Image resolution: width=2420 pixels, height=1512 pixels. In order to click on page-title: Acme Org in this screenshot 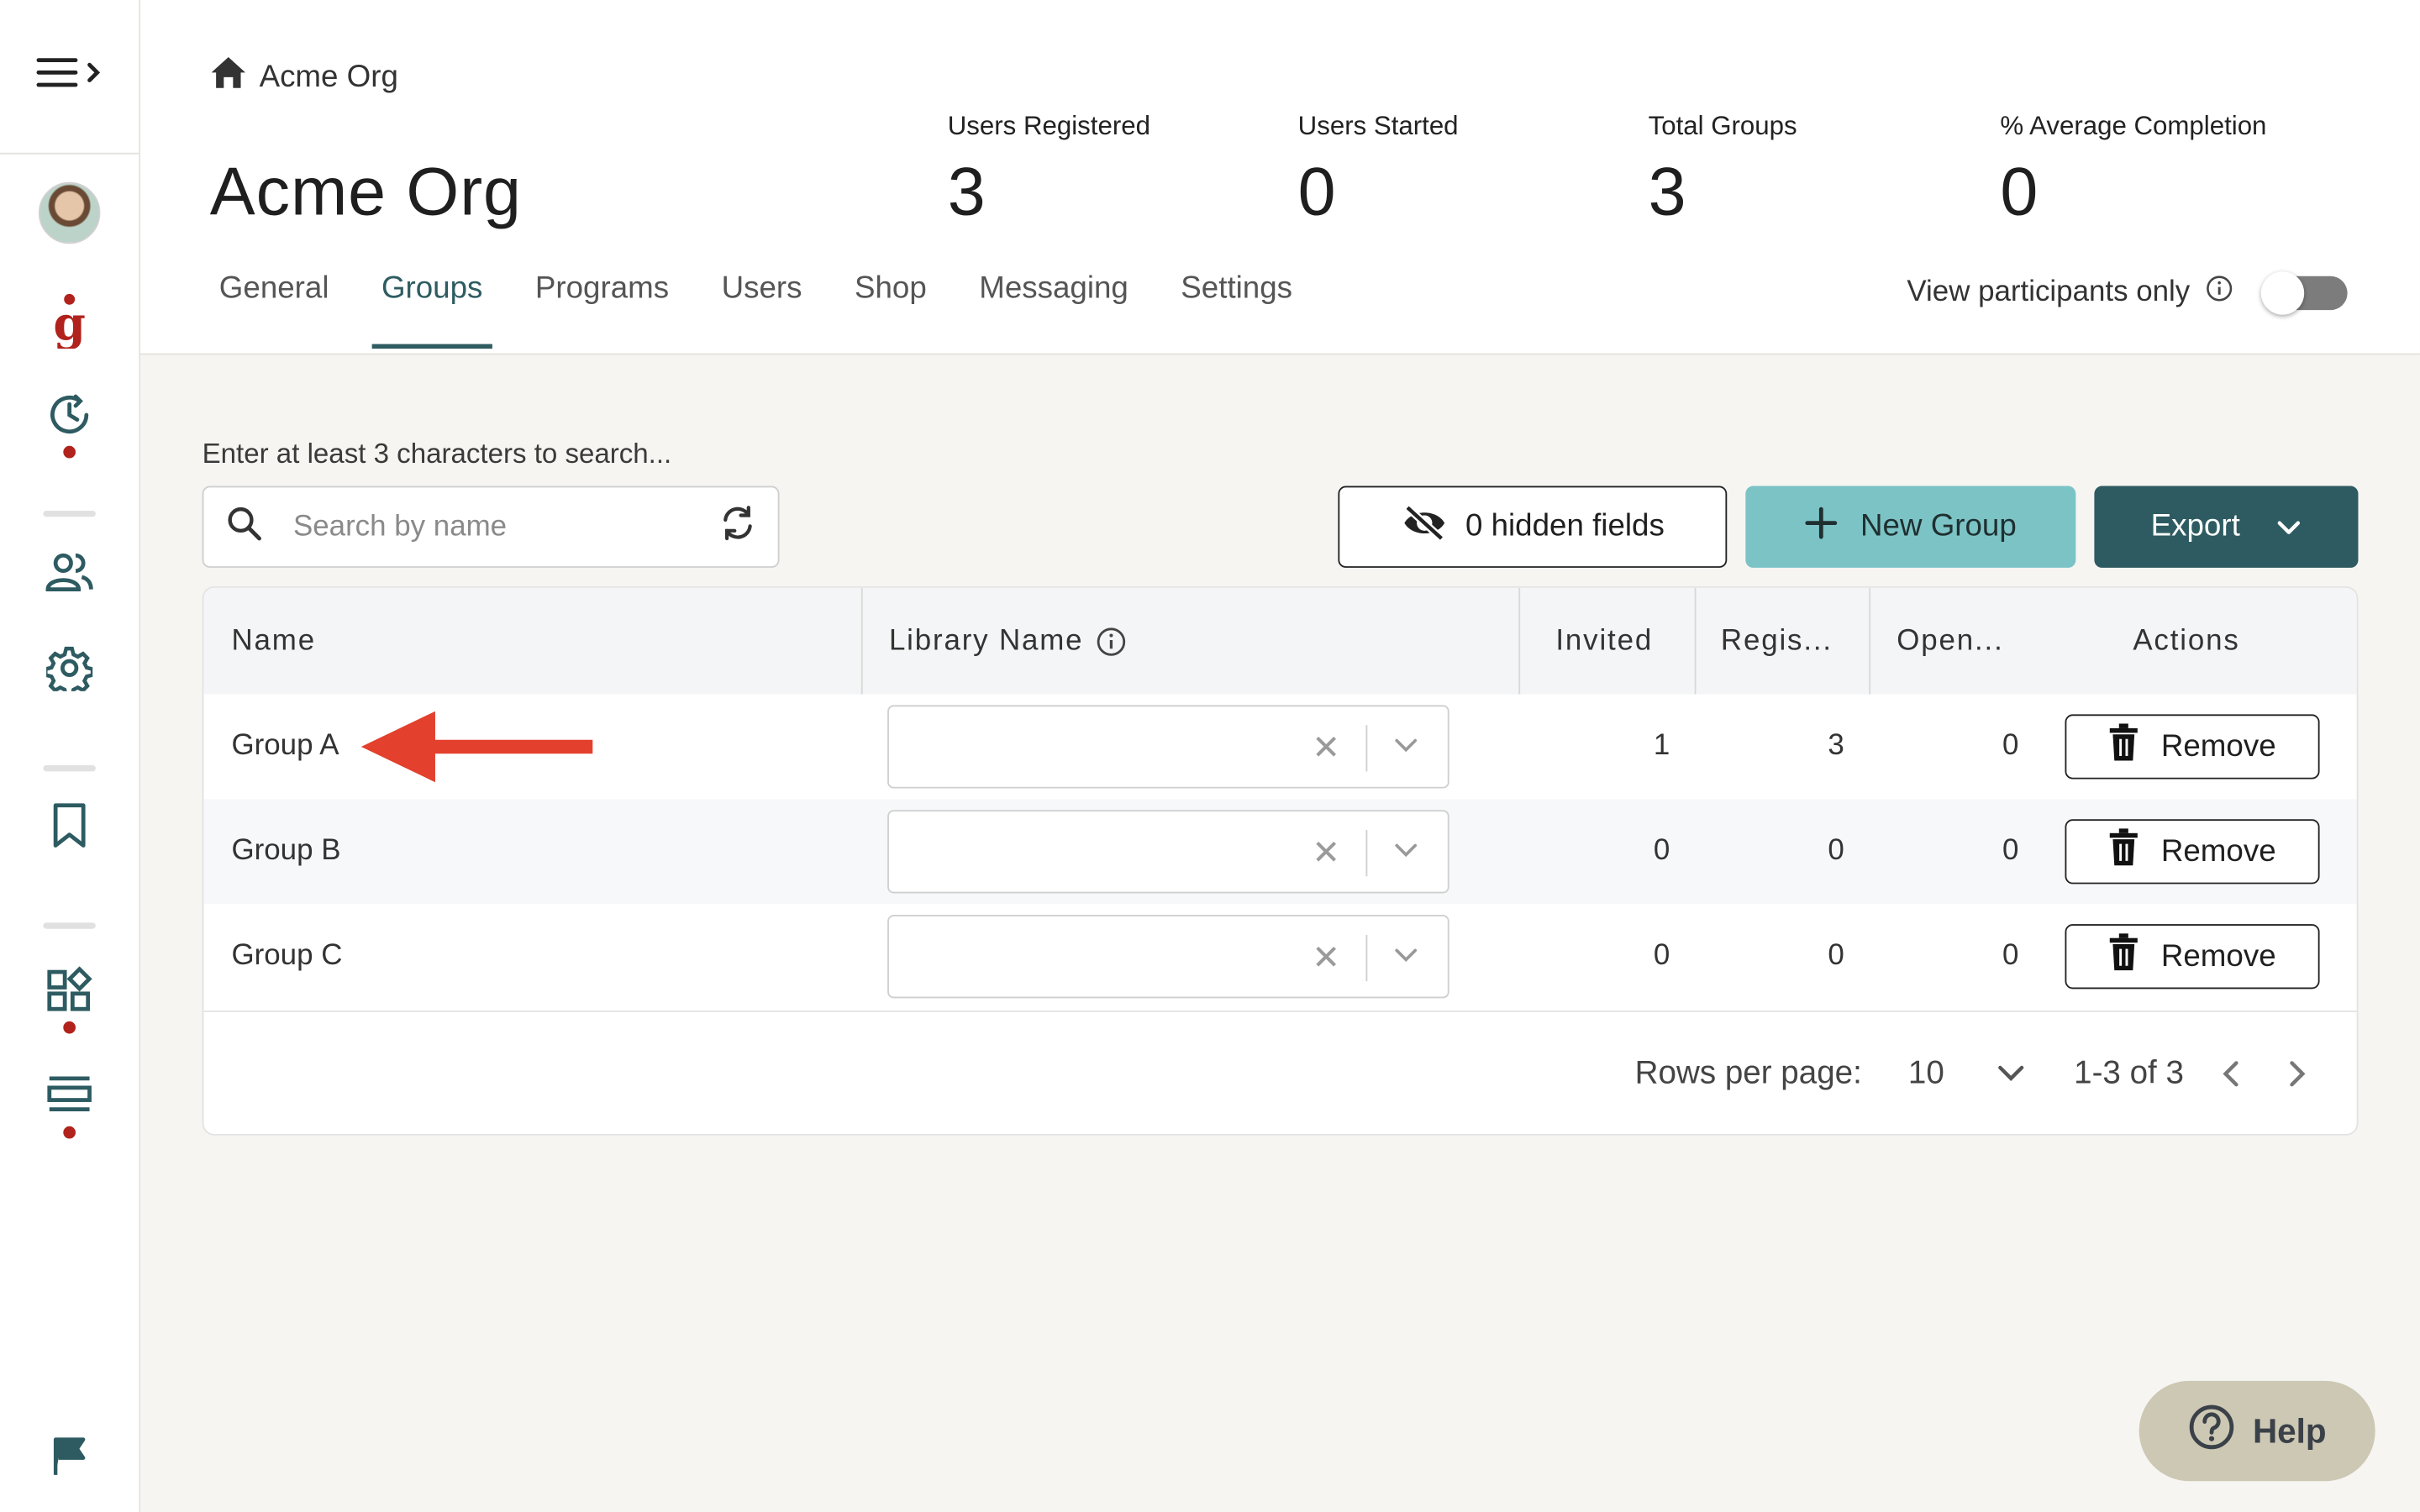, I will do `click(366, 192)`.